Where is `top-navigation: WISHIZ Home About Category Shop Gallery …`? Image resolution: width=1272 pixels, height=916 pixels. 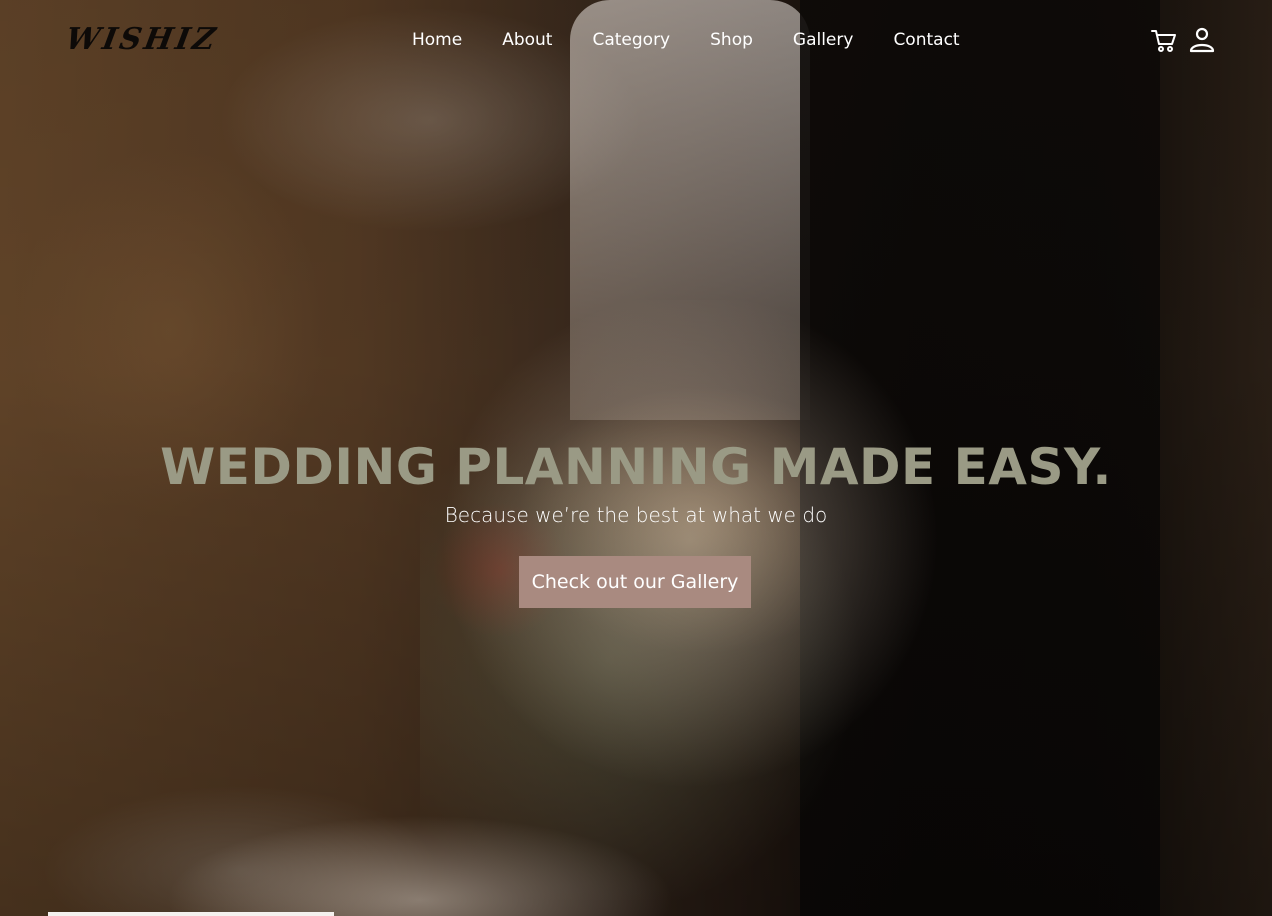 top-navigation: WISHIZ Home About Category Shop Gallery … is located at coordinates (636, 41).